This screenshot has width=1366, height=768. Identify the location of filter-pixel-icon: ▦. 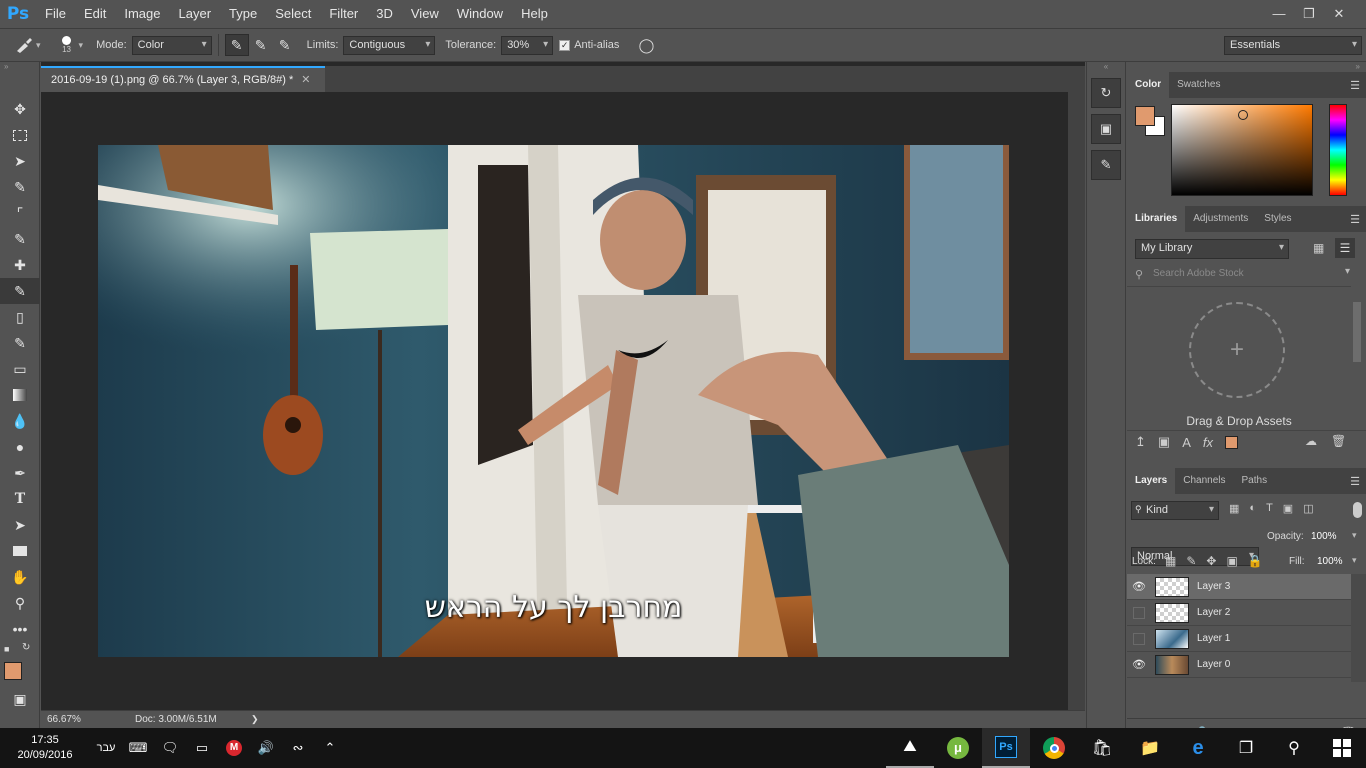
(1234, 508).